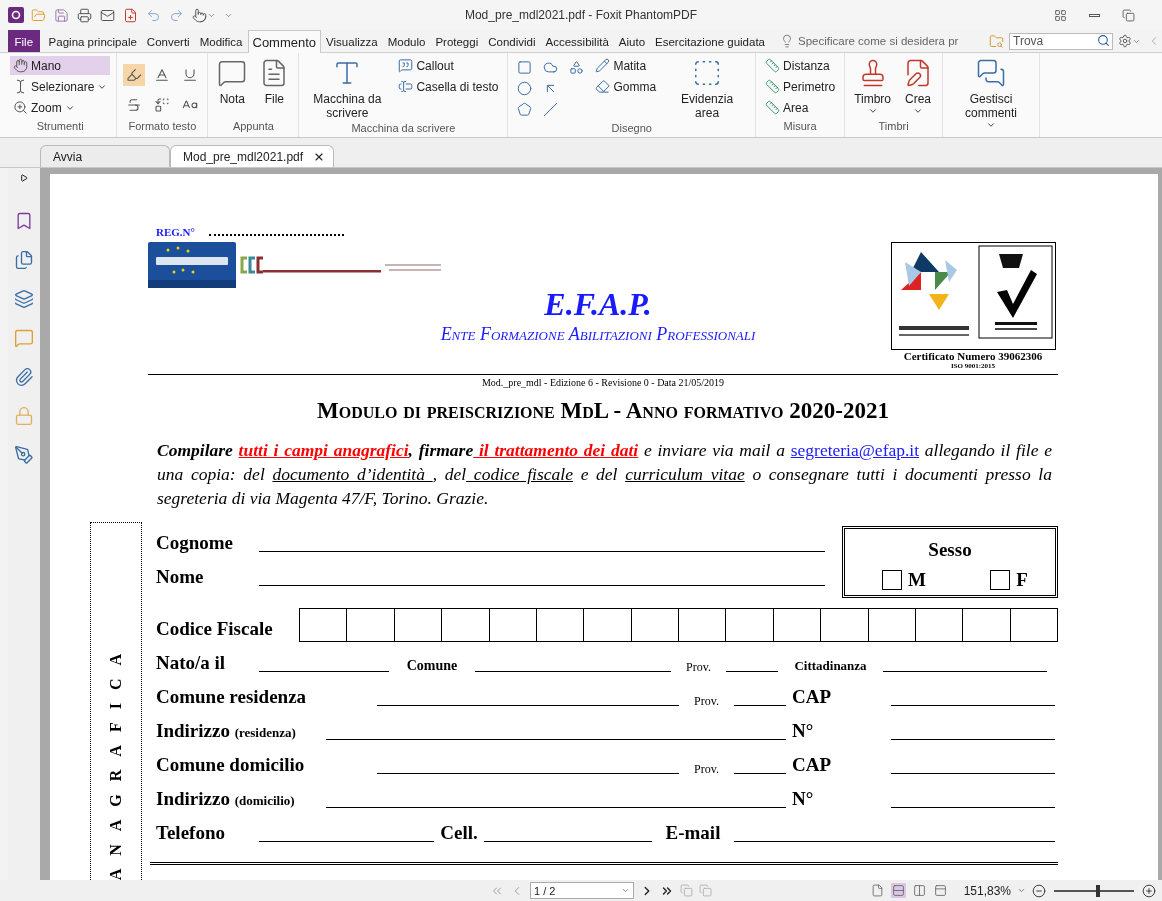  Describe the element at coordinates (116, 760) in the screenshot. I see `section-label: ANAGRAFICA` at that location.